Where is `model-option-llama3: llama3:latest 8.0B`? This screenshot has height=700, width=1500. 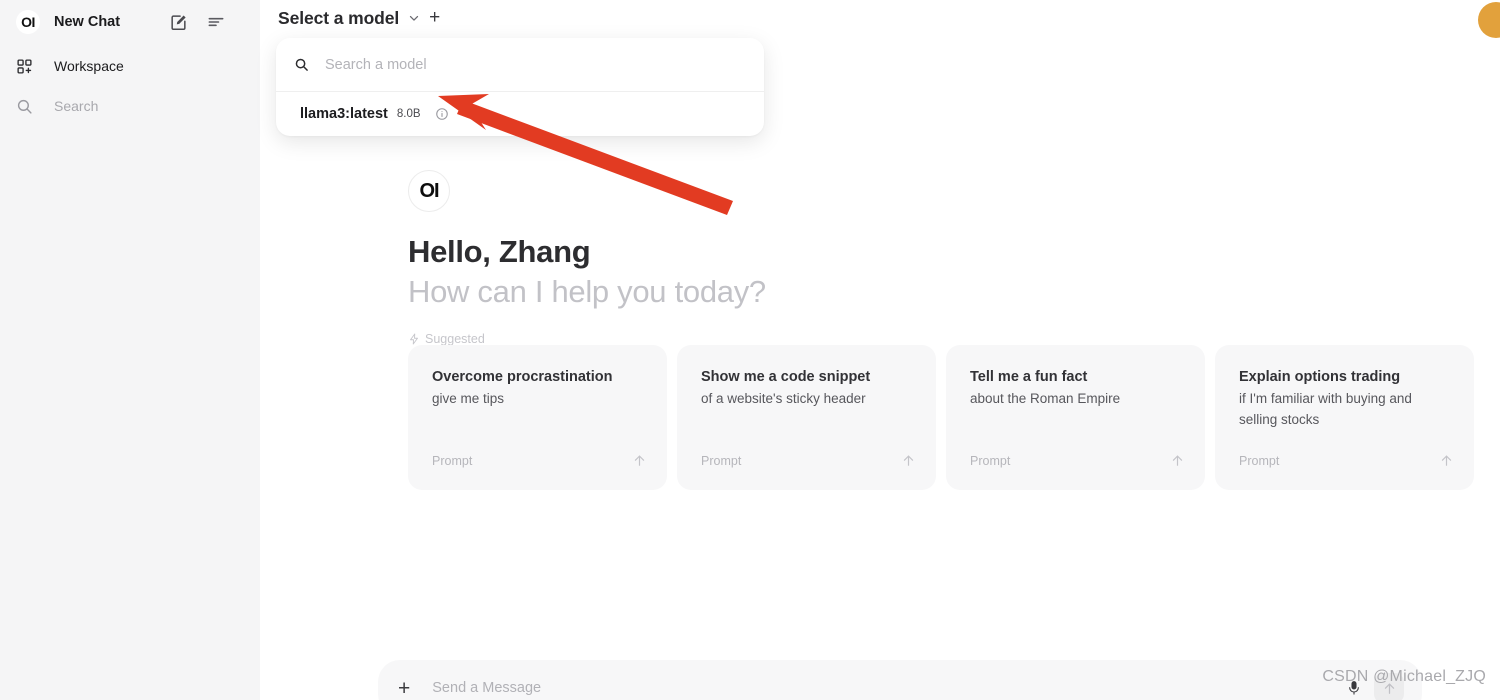 model-option-llama3: llama3:latest 8.0B is located at coordinates (520, 114).